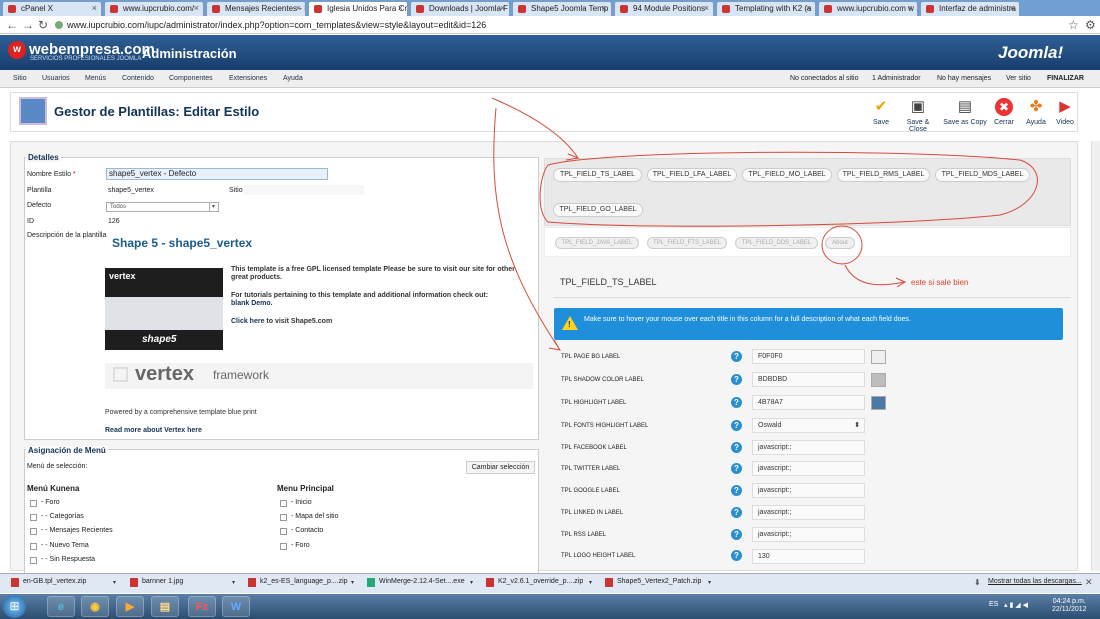 The width and height of the screenshot is (1100, 619). What do you see at coordinates (416, 582) in the screenshot?
I see `download-item: WinMerge-2.12.4-Set....exe` at bounding box center [416, 582].